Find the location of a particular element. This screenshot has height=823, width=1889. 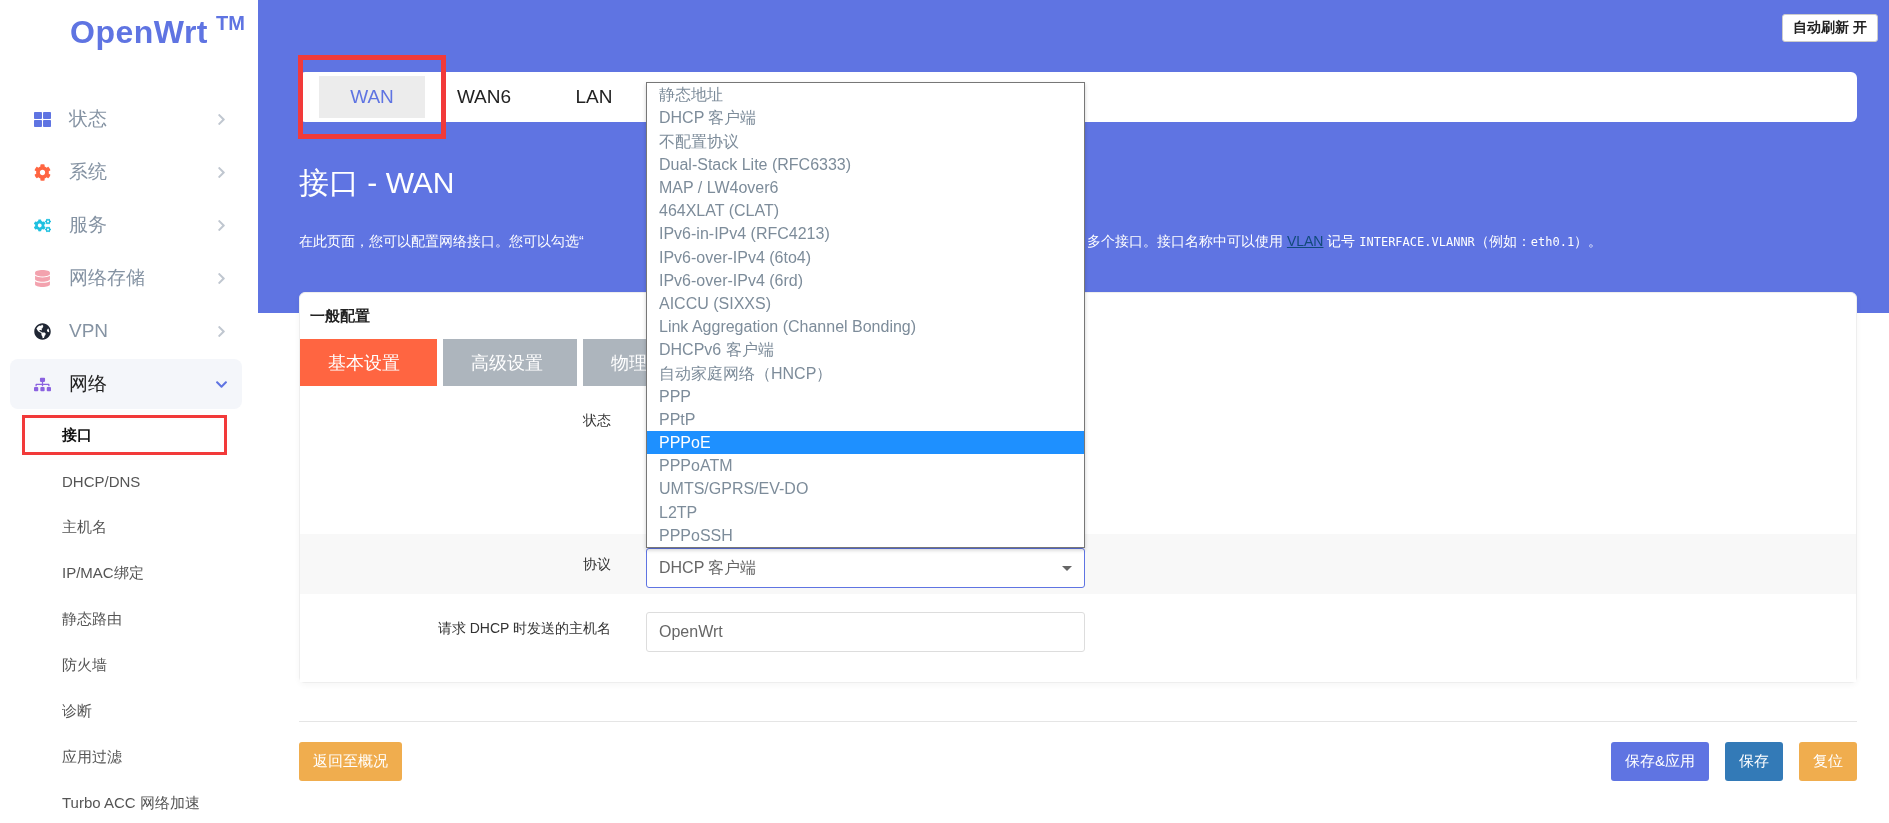

field-label: 协议 is located at coordinates (596, 564).